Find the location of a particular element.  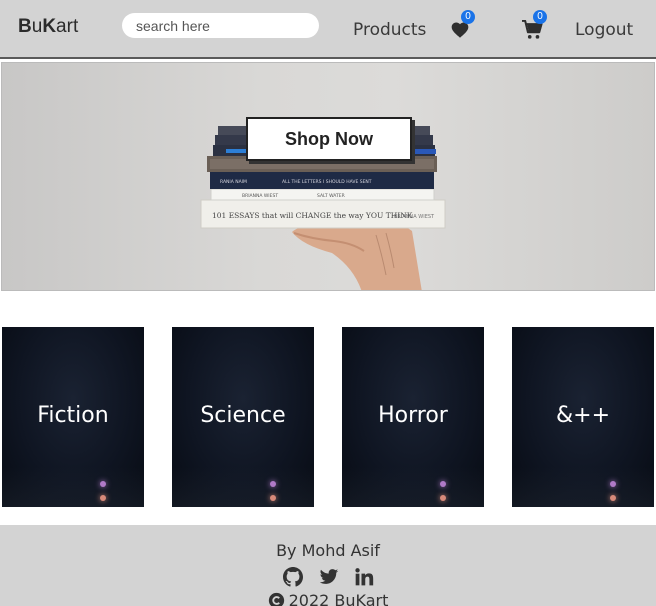

svg-text:ALL THE LETTERS I SHOULD HAVE: ALL THE LETTERS I SHOULD HAVE SENT is located at coordinates (327, 182).